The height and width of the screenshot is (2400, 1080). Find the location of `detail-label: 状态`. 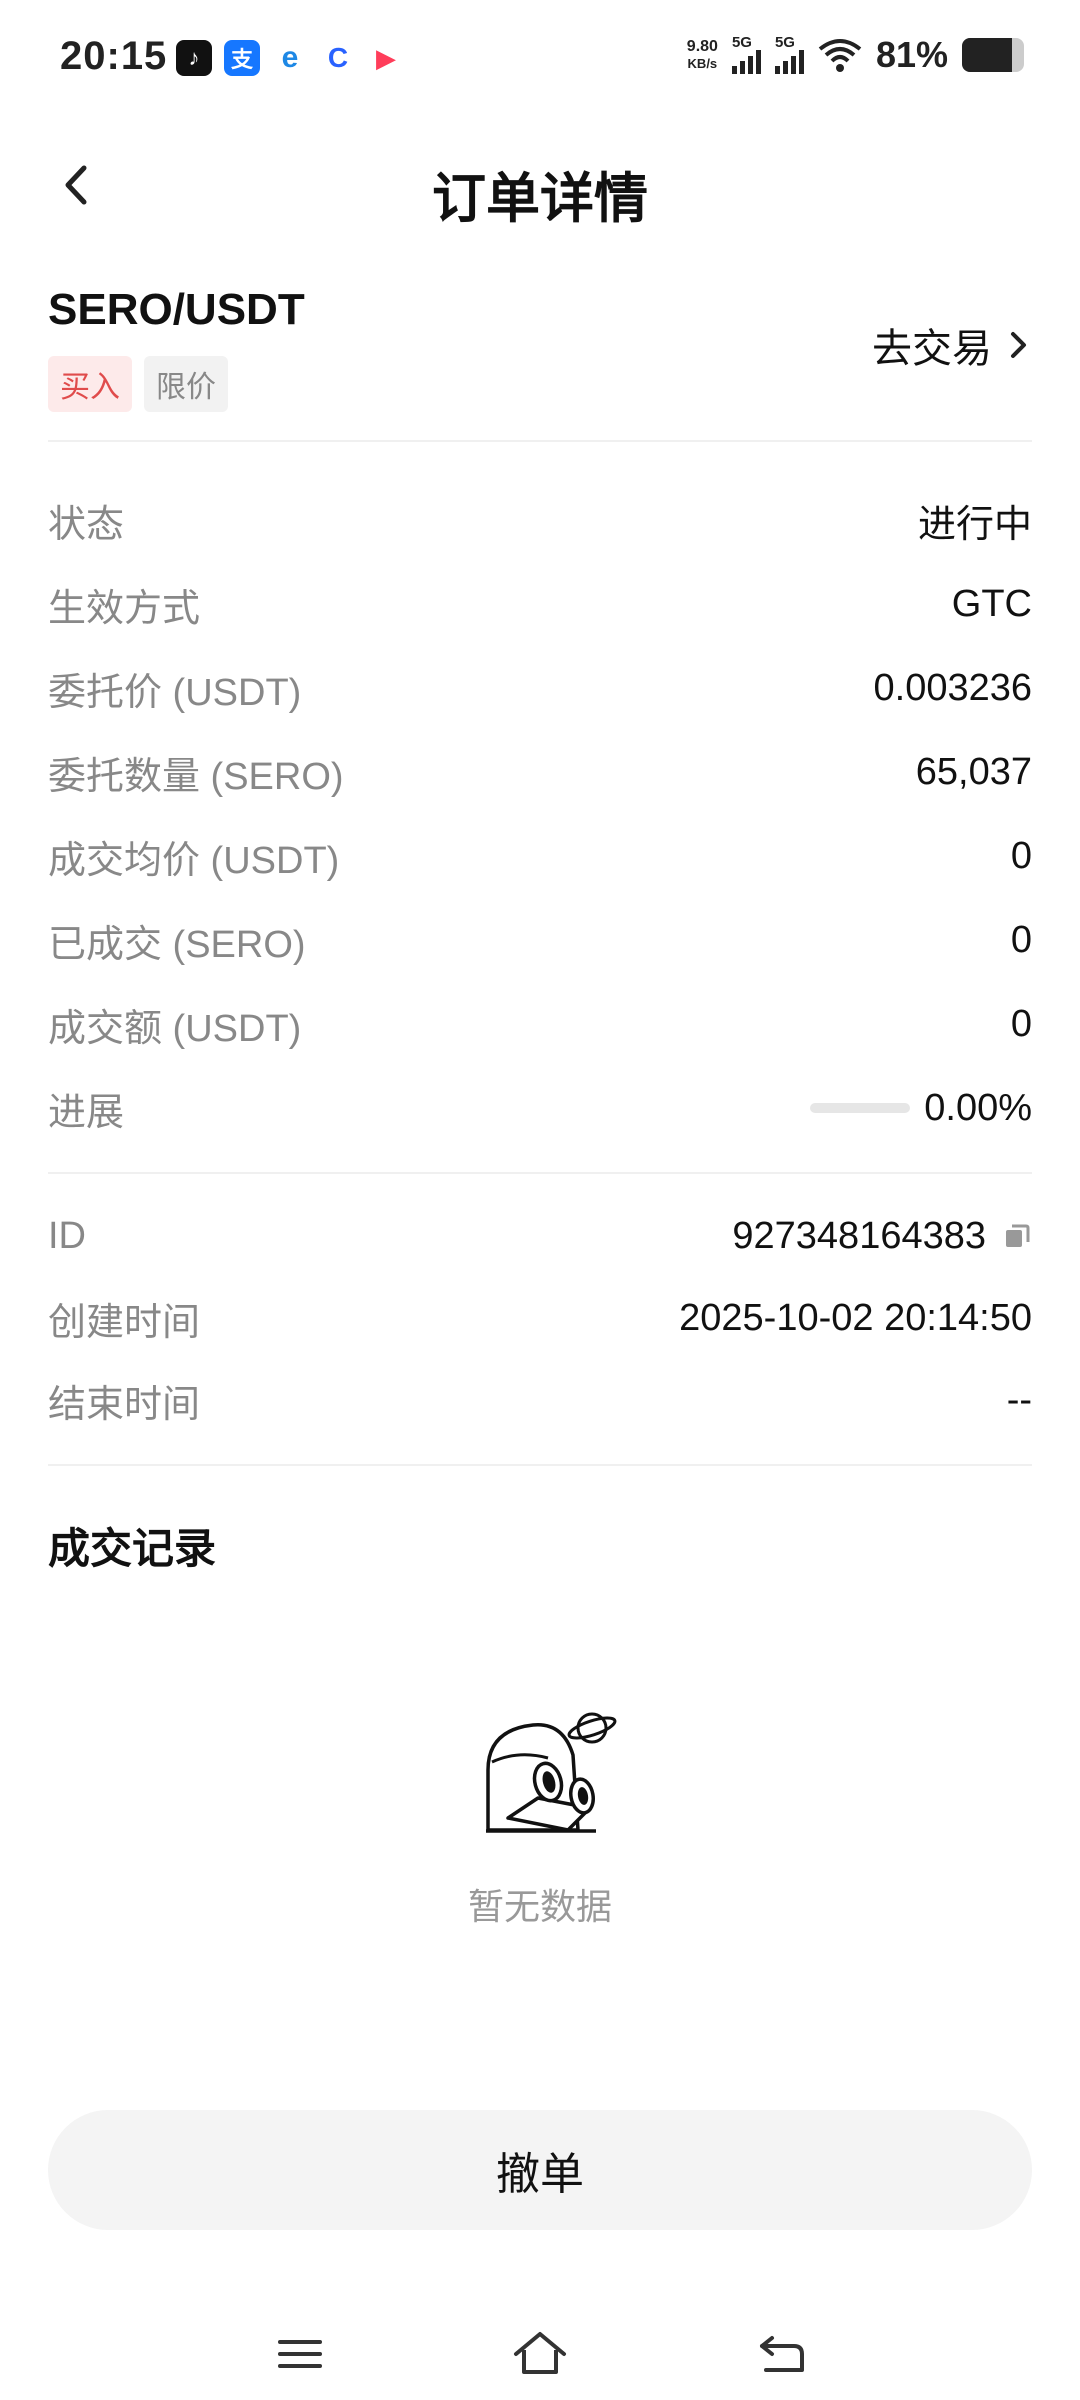

detail-label: 状态 is located at coordinates (86, 524).